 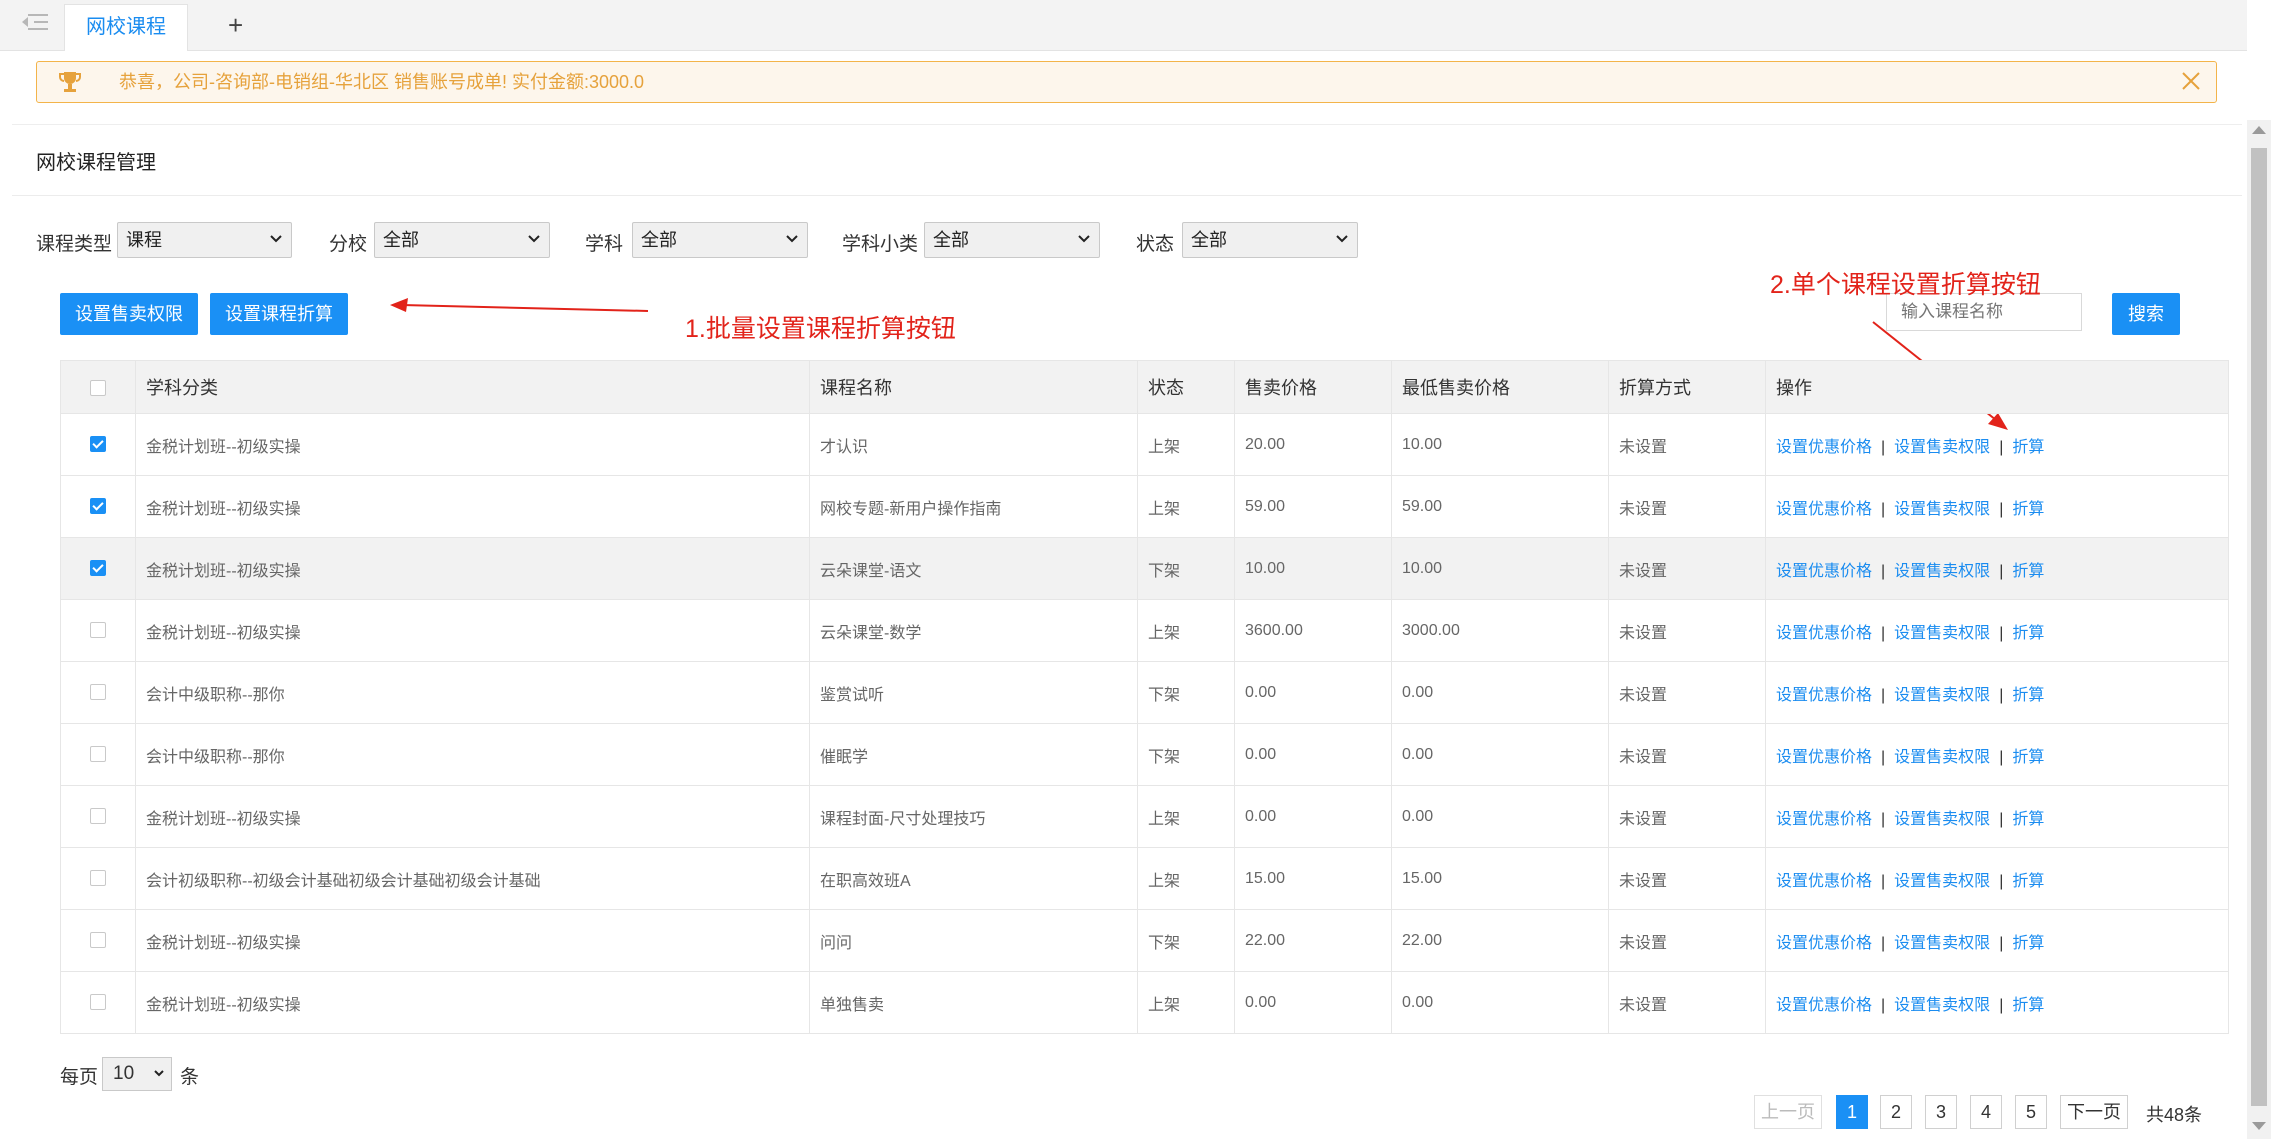 What do you see at coordinates (2094, 1112) in the screenshot?
I see `next-page-button: 下一页` at bounding box center [2094, 1112].